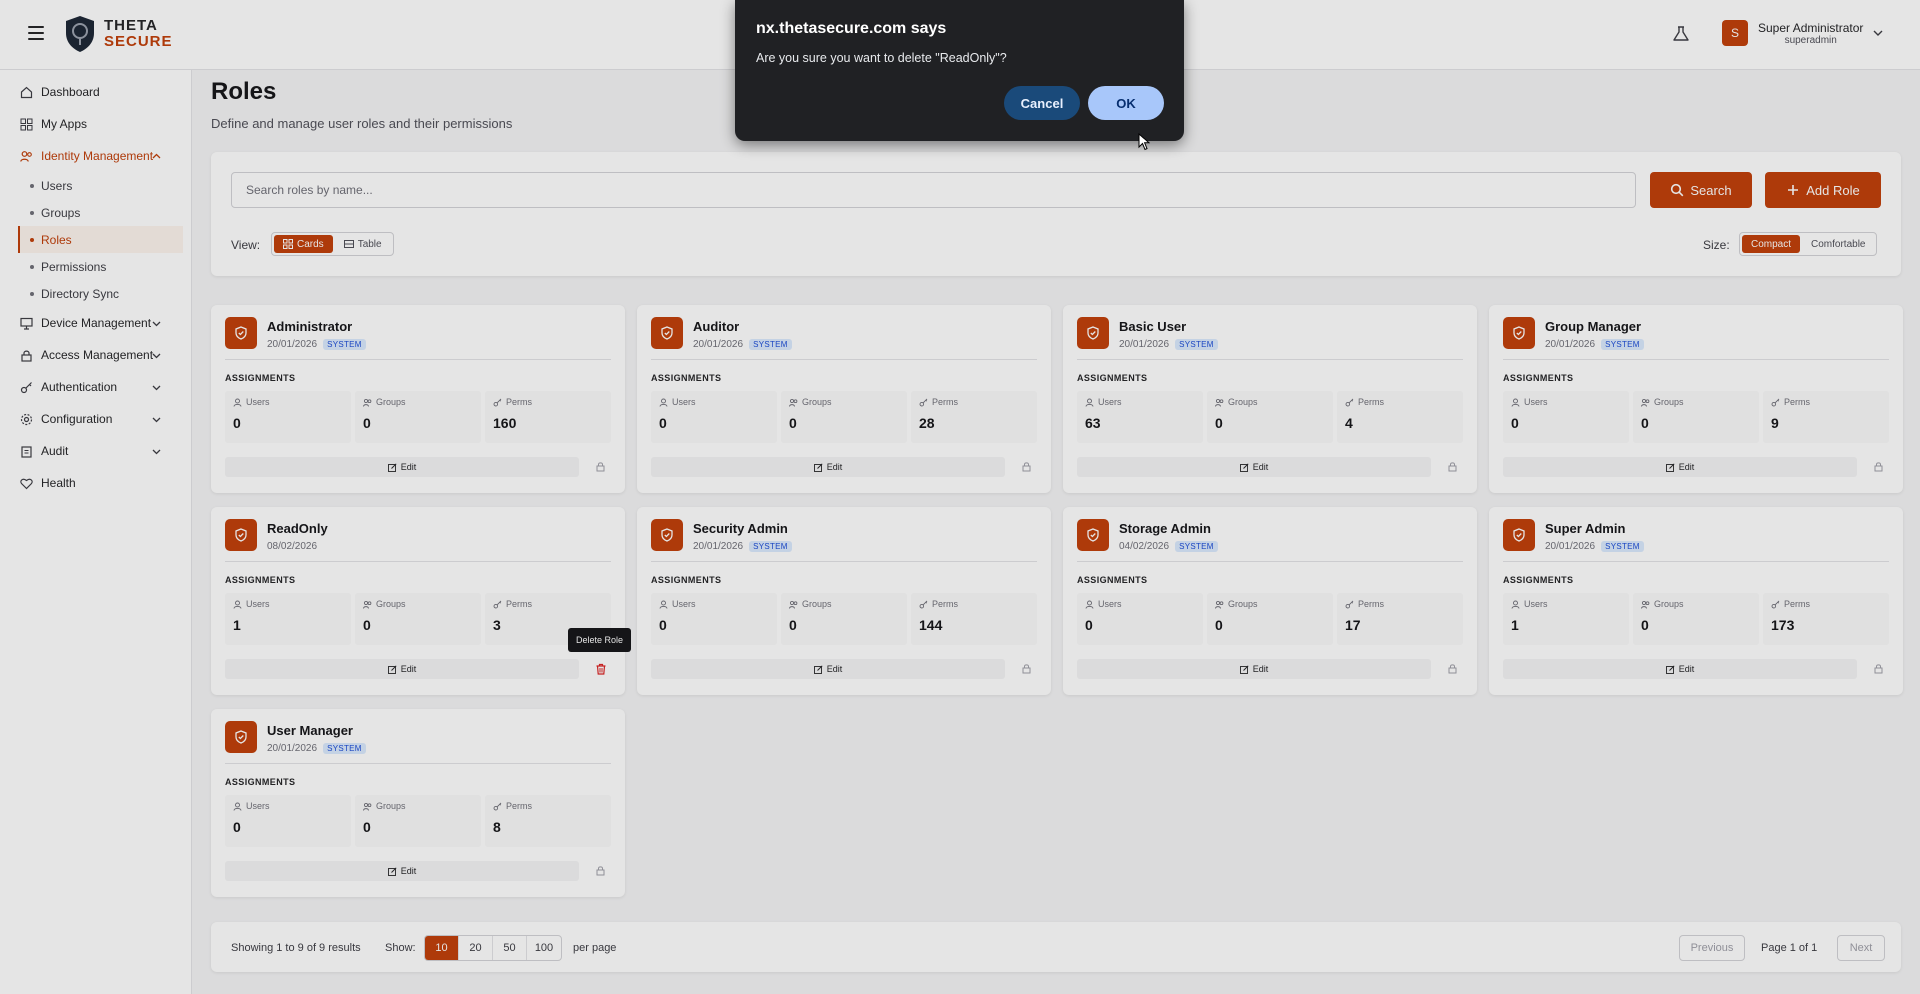  Describe the element at coordinates (1042, 103) in the screenshot. I see `cancel-button: Cancel` at that location.